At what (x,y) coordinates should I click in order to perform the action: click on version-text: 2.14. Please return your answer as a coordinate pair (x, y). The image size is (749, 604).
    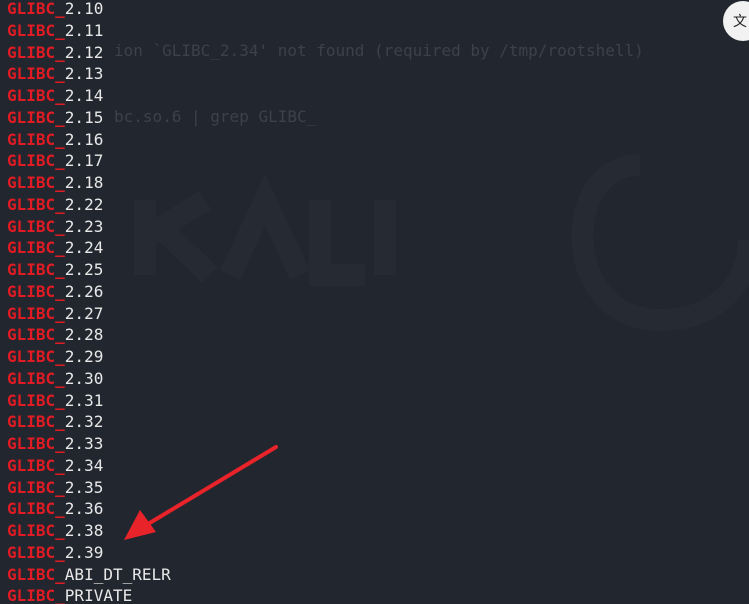
    Looking at the image, I should click on (84, 95).